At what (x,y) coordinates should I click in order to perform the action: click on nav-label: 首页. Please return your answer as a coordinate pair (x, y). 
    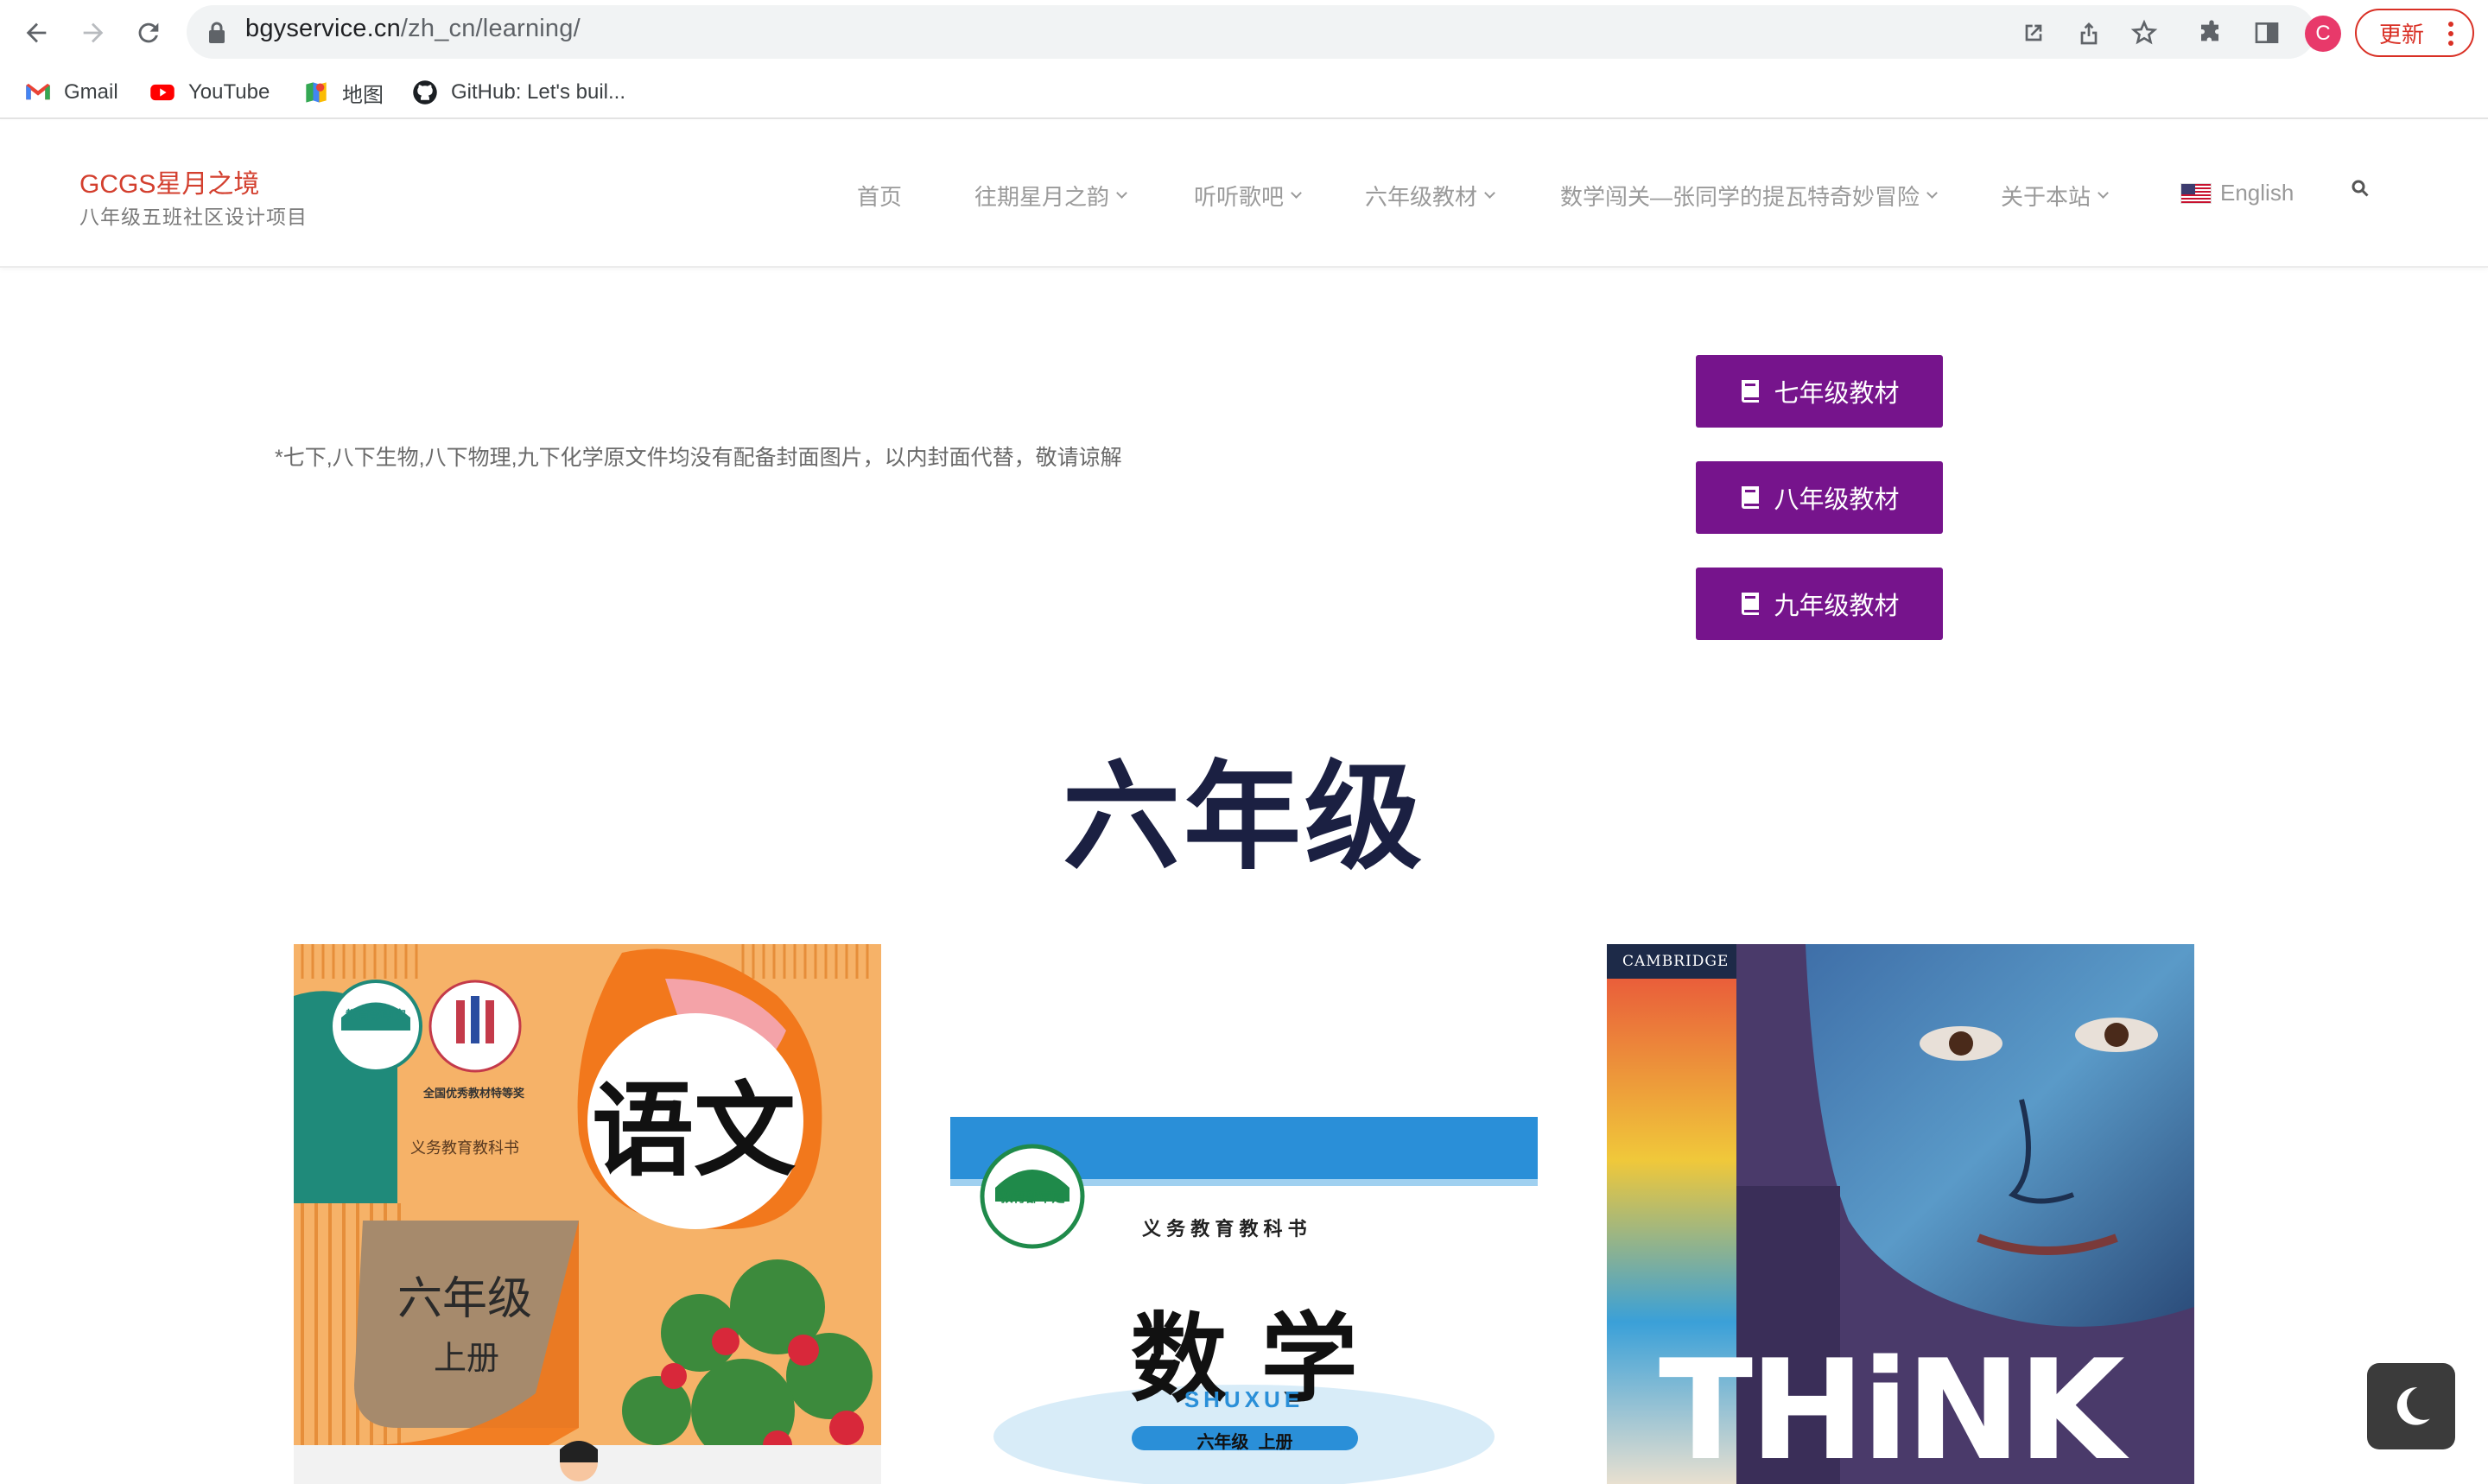
    Looking at the image, I should click on (880, 197).